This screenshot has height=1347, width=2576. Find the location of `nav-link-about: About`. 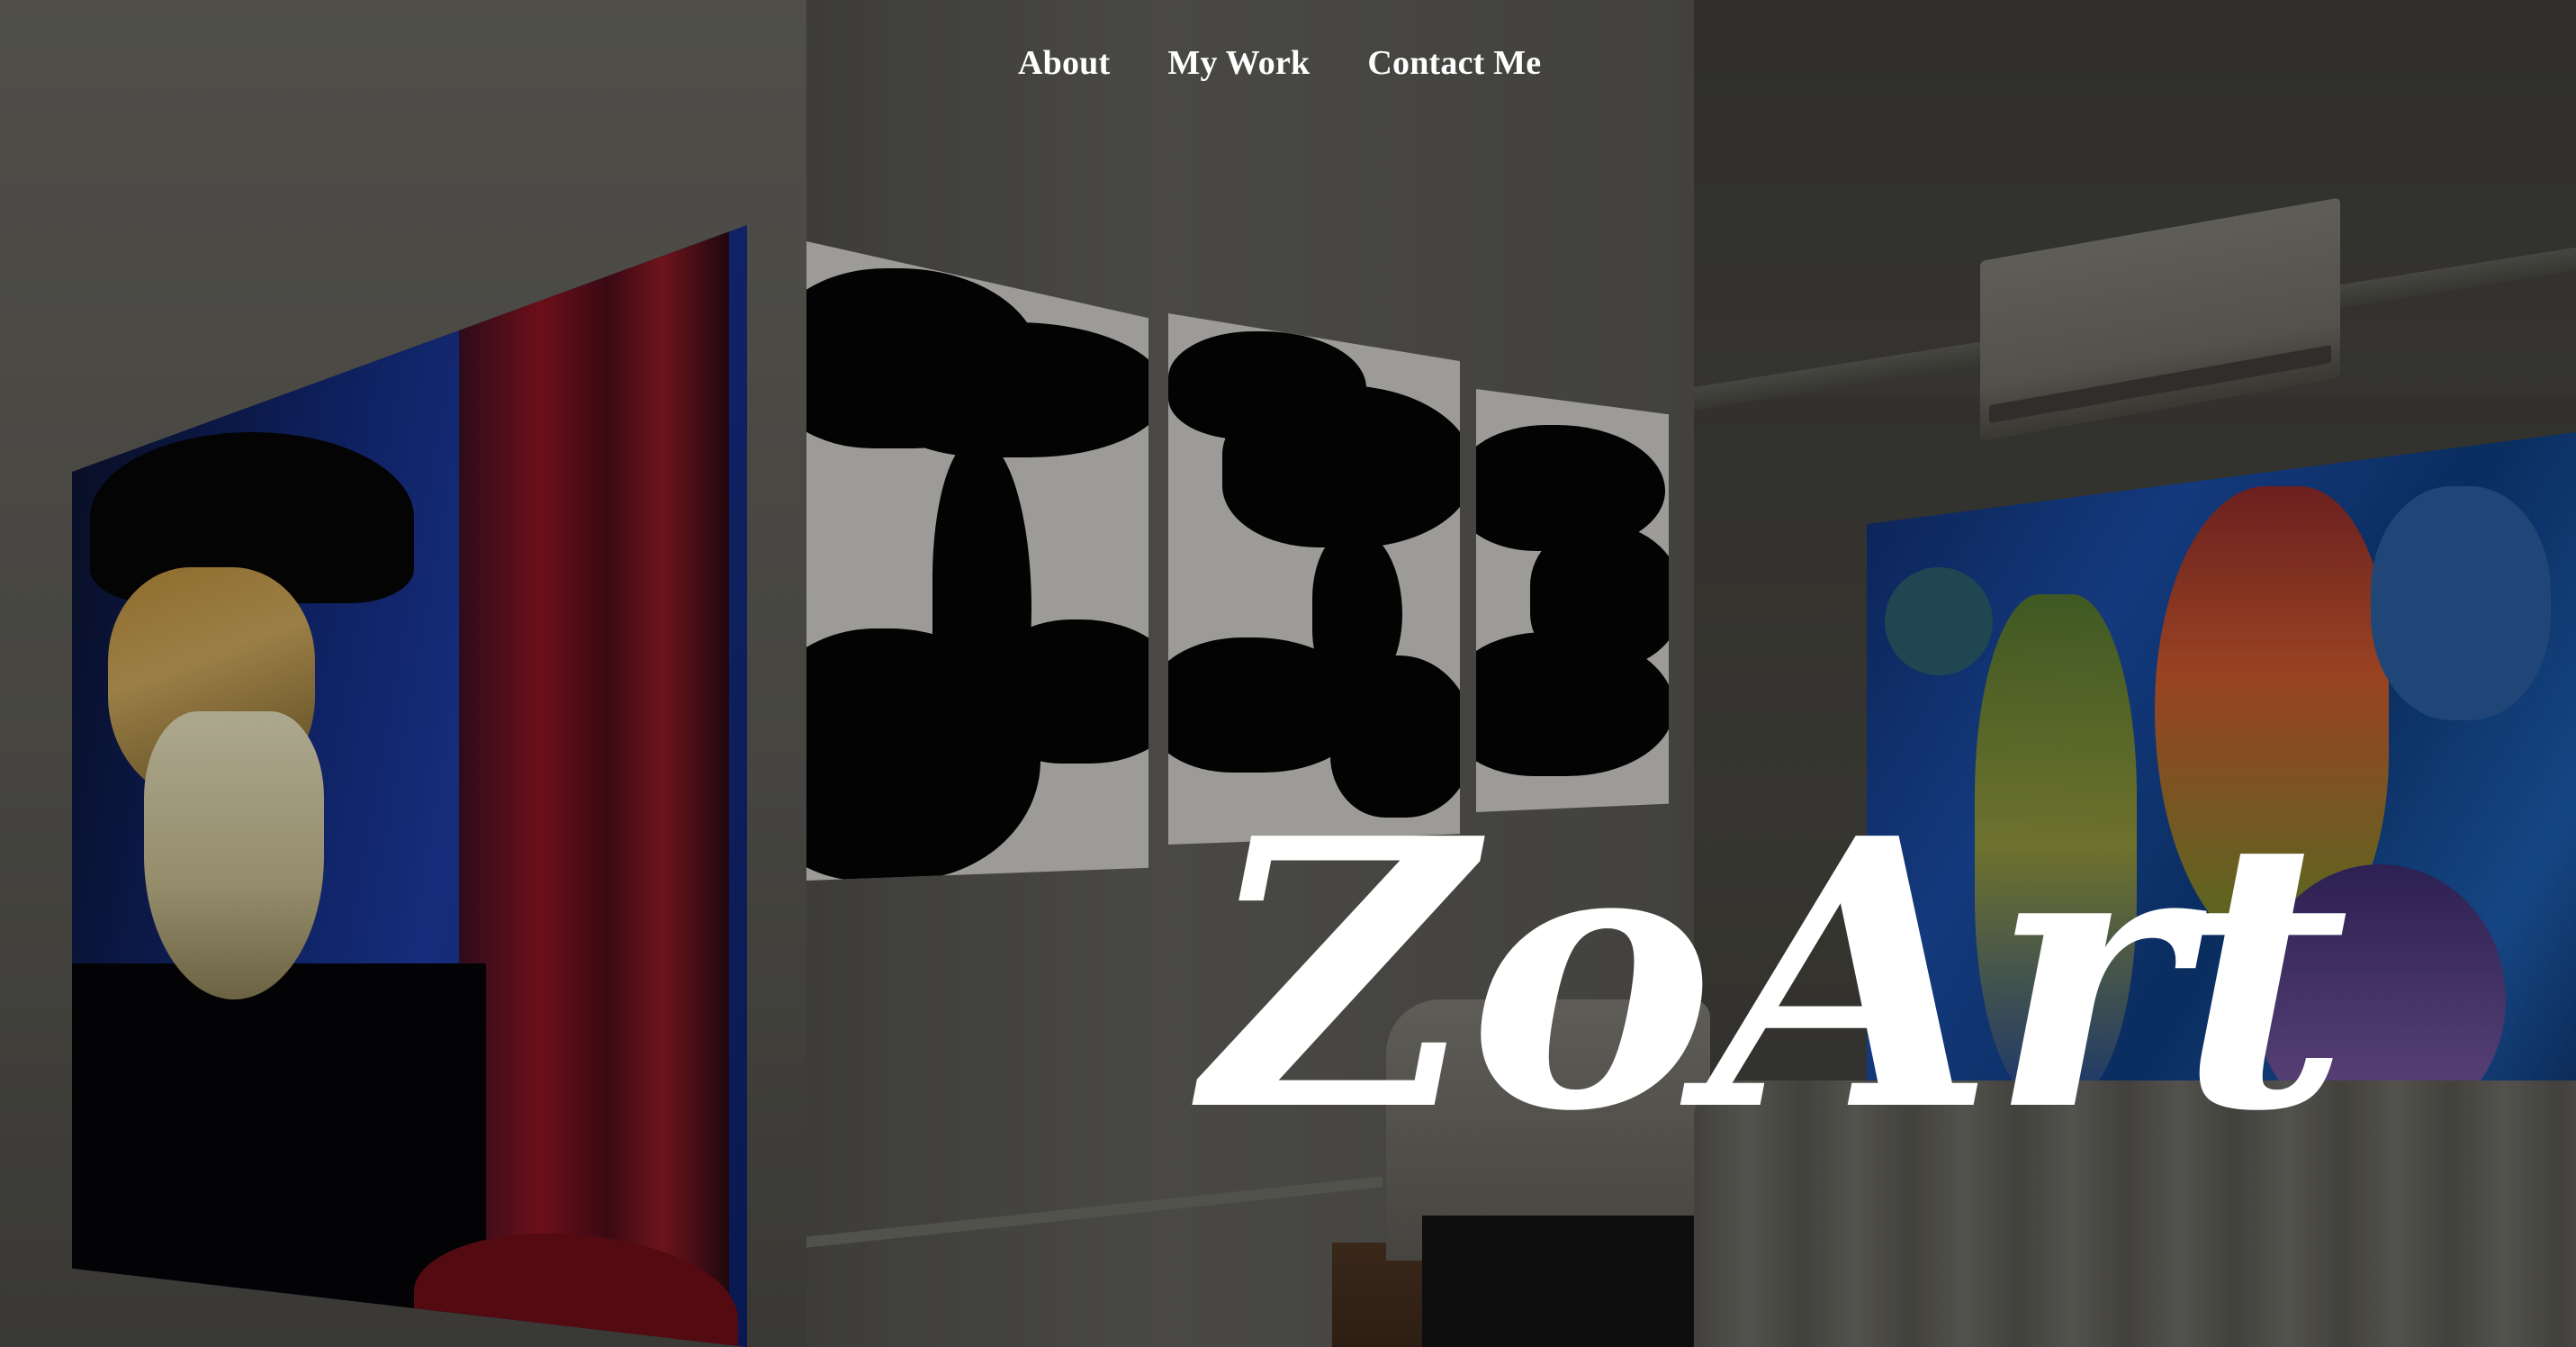

nav-link-about: About is located at coordinates (1064, 63).